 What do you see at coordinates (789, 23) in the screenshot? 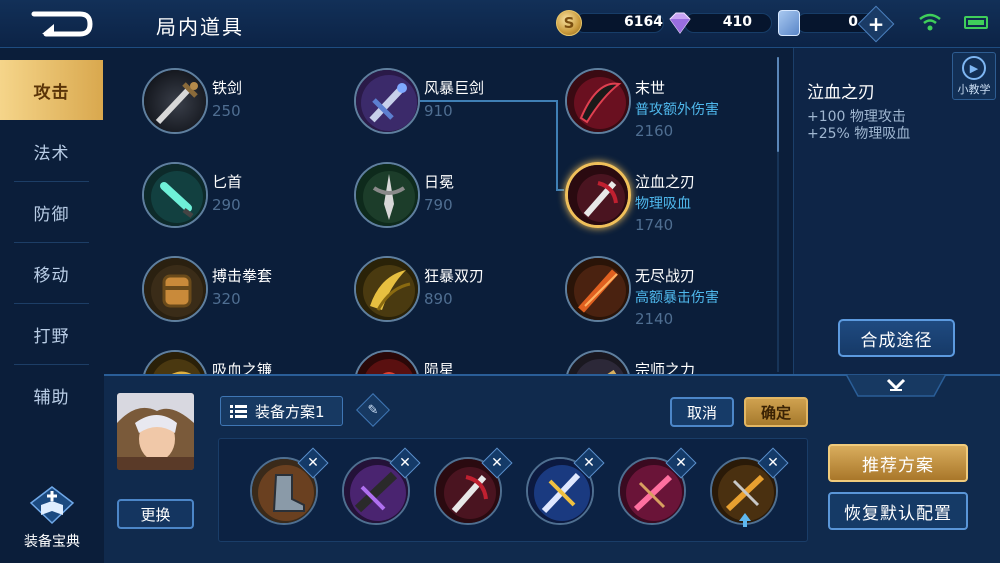
I see `voucher-card-icon` at bounding box center [789, 23].